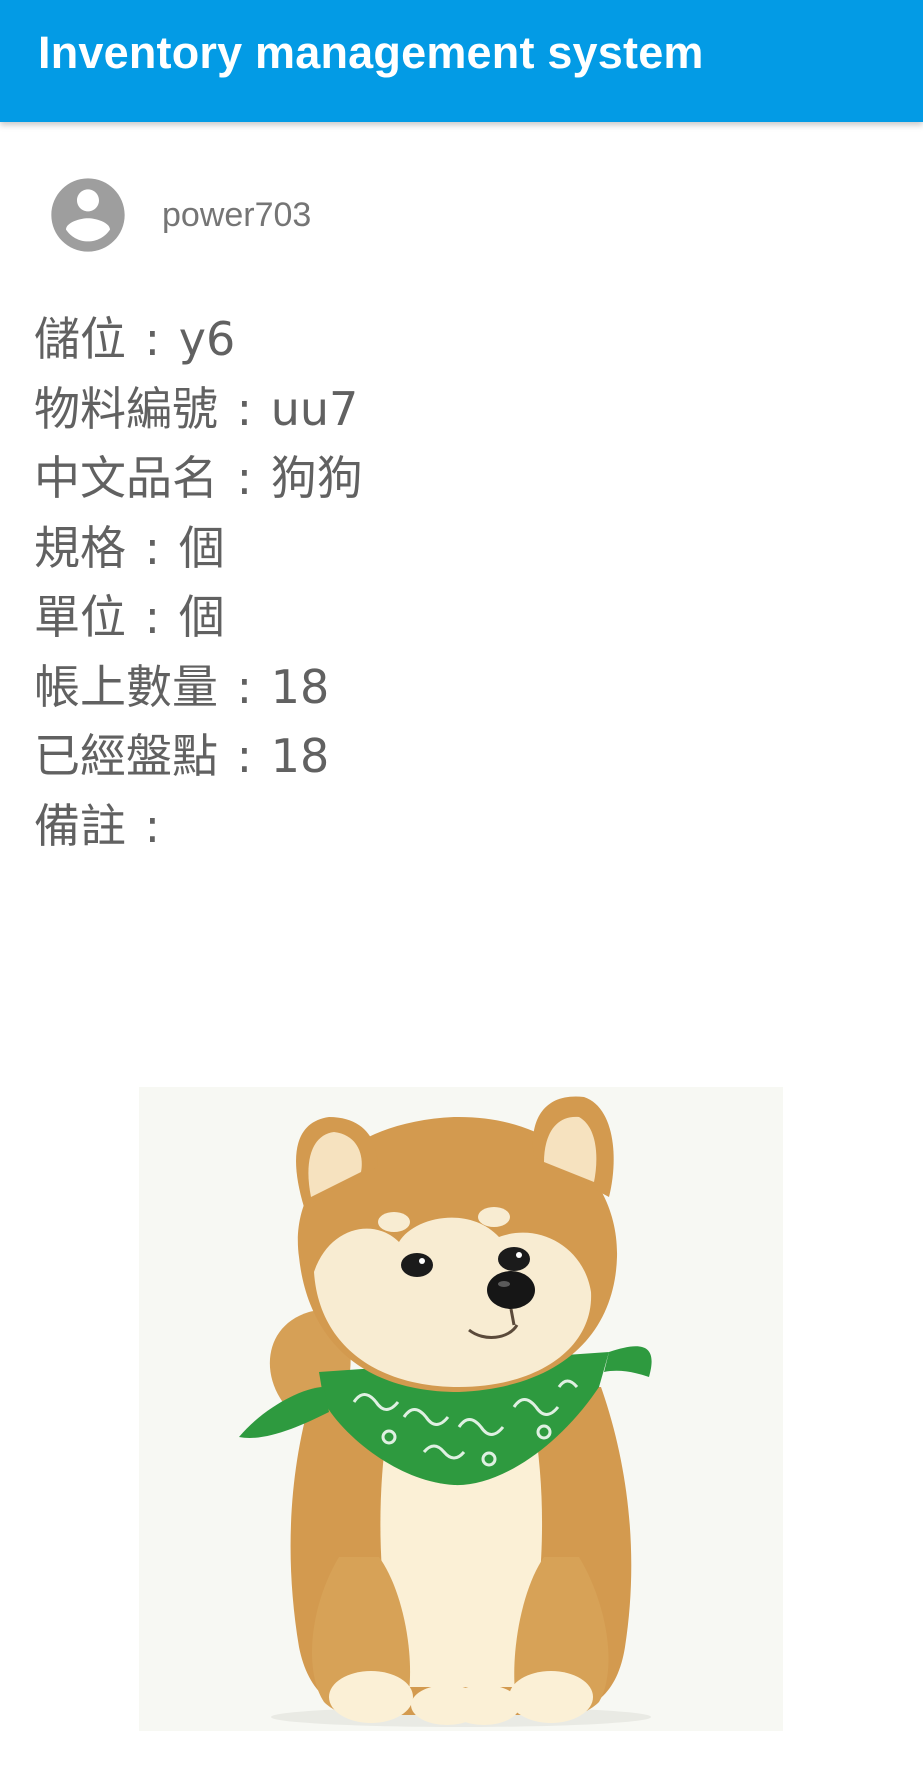 The image size is (923, 1772). Describe the element at coordinates (80, 617) in the screenshot. I see `detail-label: 單位` at that location.